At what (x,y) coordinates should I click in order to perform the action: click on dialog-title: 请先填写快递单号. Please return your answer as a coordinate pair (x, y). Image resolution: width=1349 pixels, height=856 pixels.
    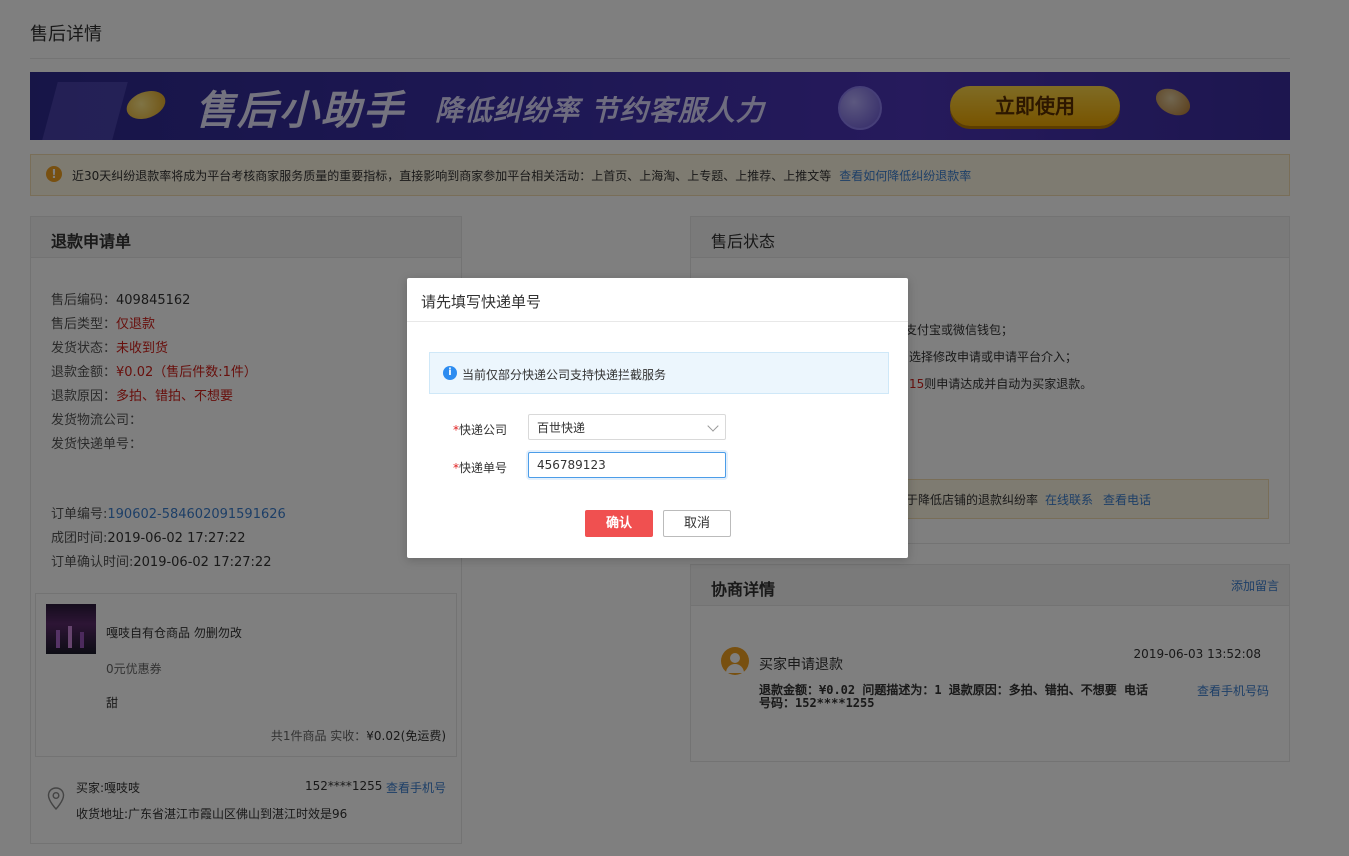
    Looking at the image, I should click on (481, 302).